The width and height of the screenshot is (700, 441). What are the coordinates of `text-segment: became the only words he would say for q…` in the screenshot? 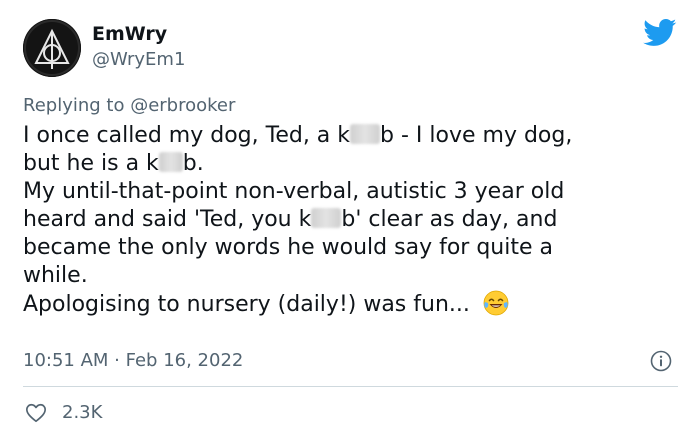 It's located at (288, 247).